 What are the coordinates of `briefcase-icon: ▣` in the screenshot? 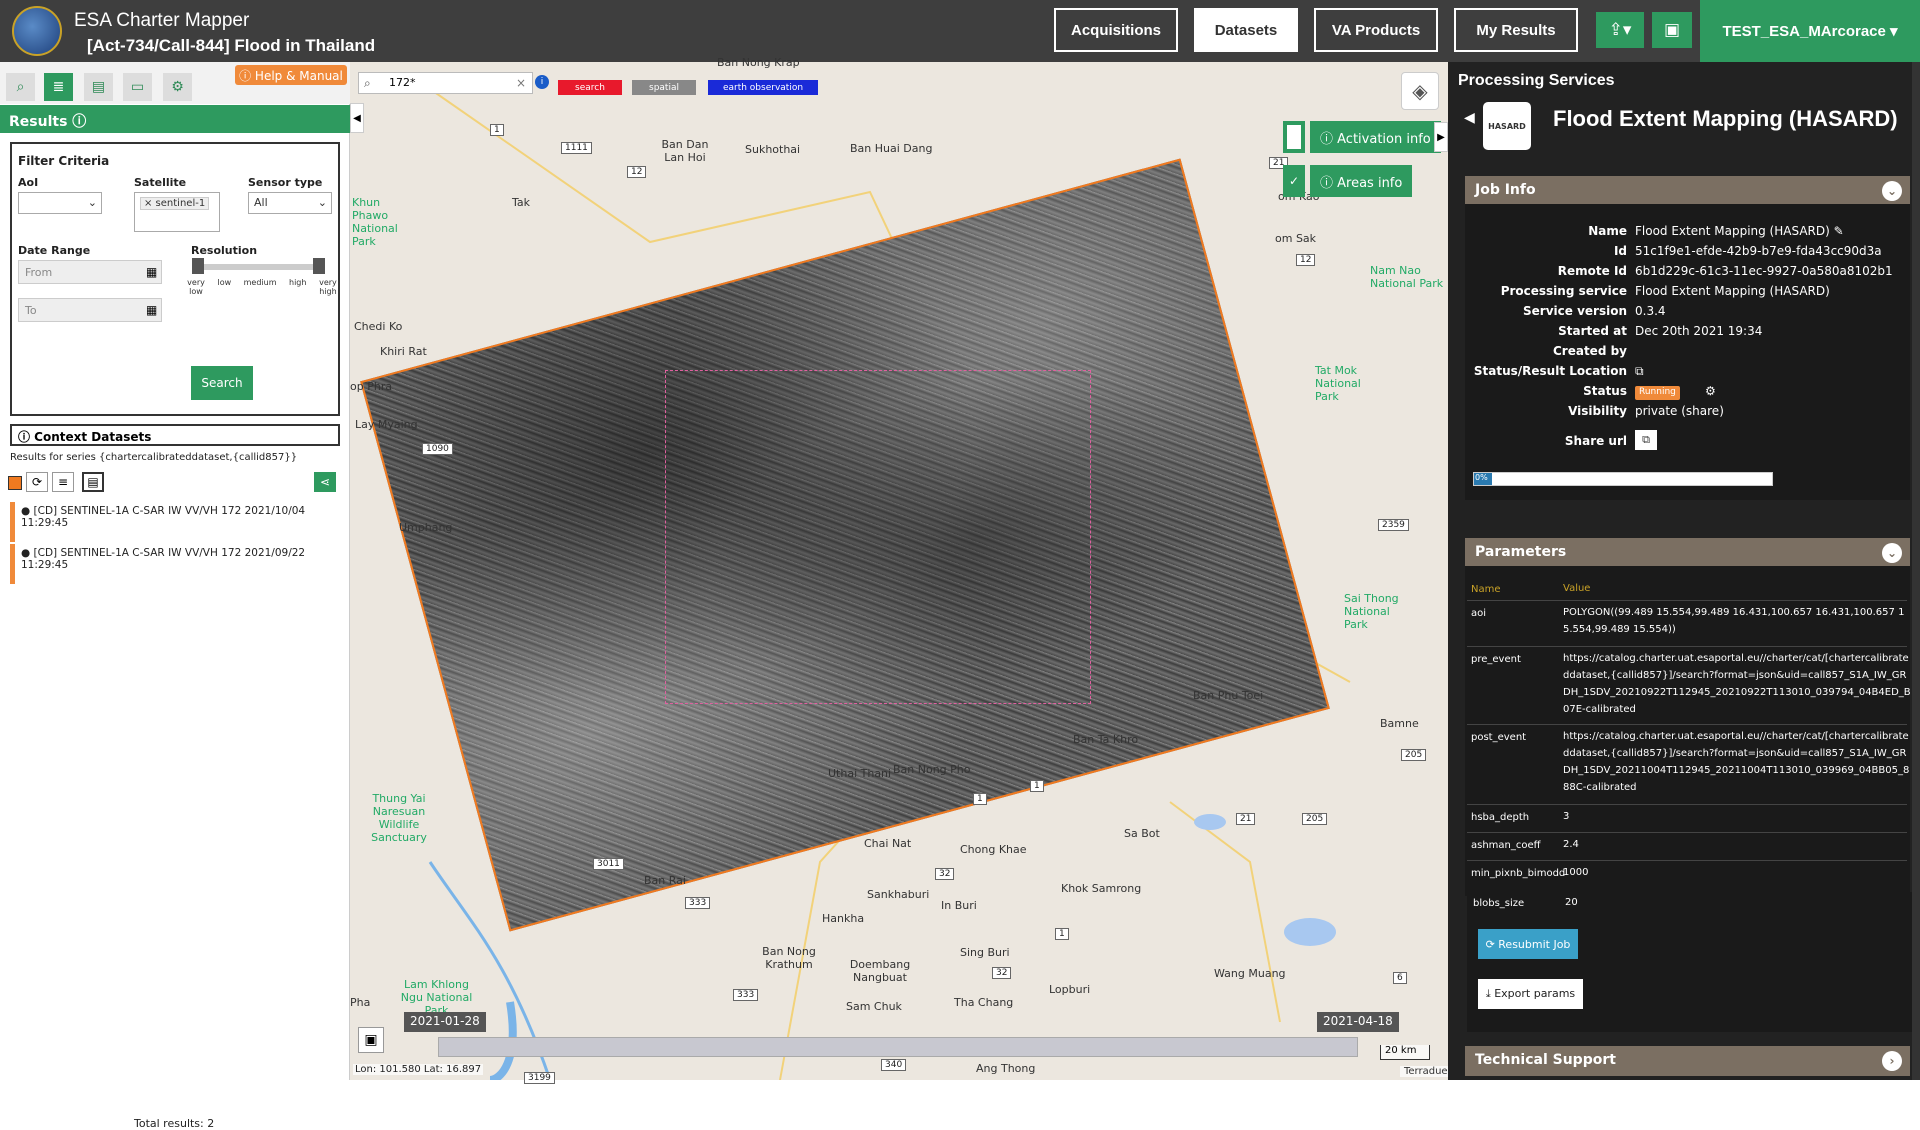 It's located at (1672, 30).